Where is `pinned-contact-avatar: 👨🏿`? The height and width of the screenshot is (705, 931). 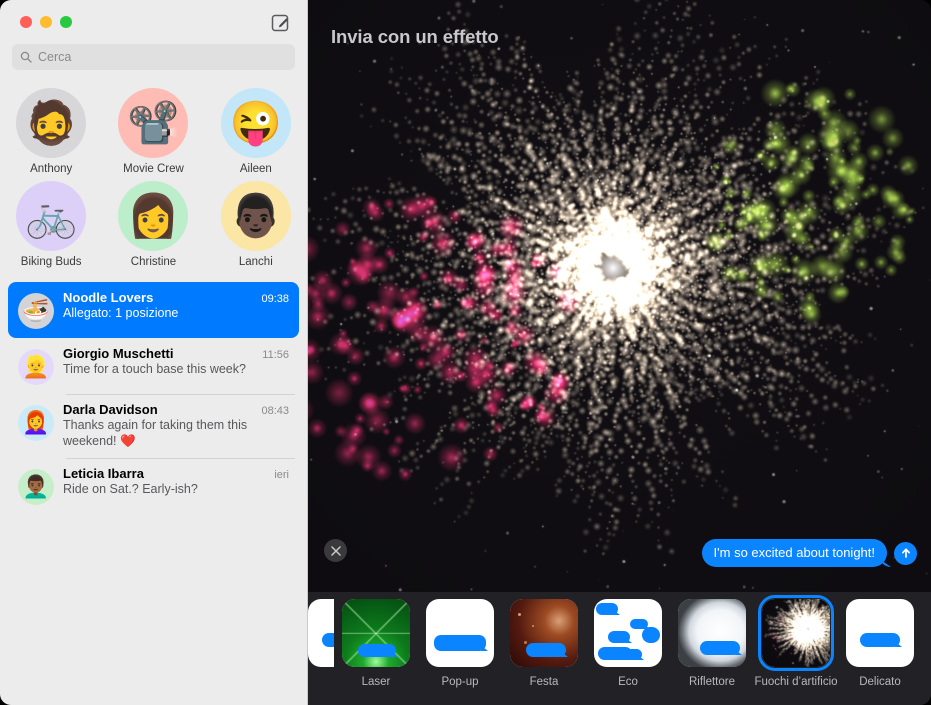
pinned-contact-avatar: 👨🏿 is located at coordinates (255, 216).